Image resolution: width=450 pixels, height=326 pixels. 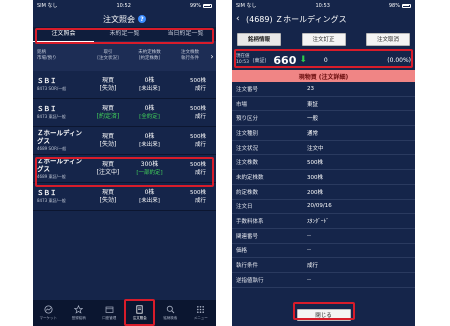 What do you see at coordinates (247, 119) in the screenshot?
I see `detail-key: 預り区分` at bounding box center [247, 119].